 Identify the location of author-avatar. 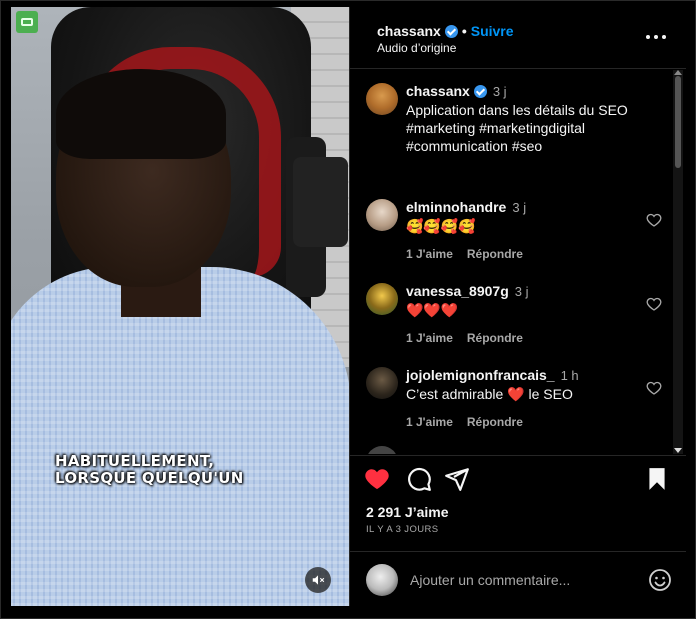
(382, 99).